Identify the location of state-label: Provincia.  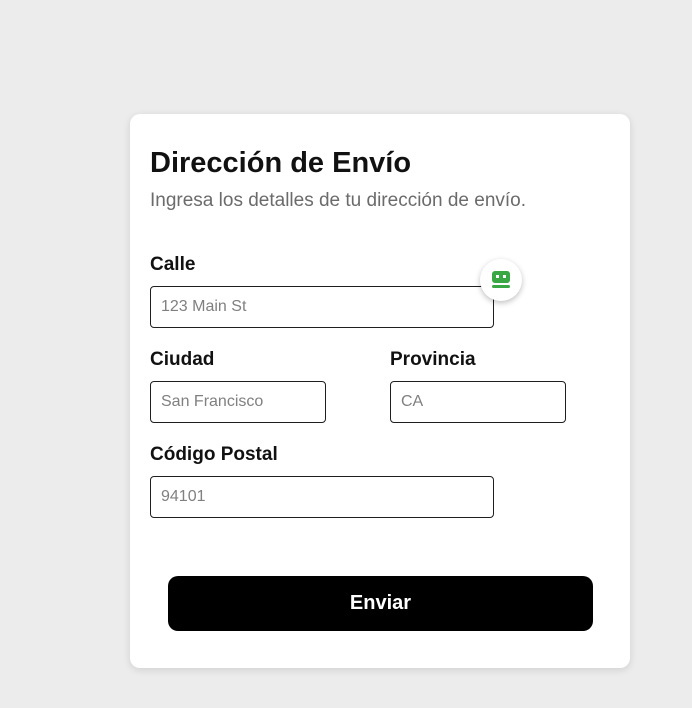
(433, 359).